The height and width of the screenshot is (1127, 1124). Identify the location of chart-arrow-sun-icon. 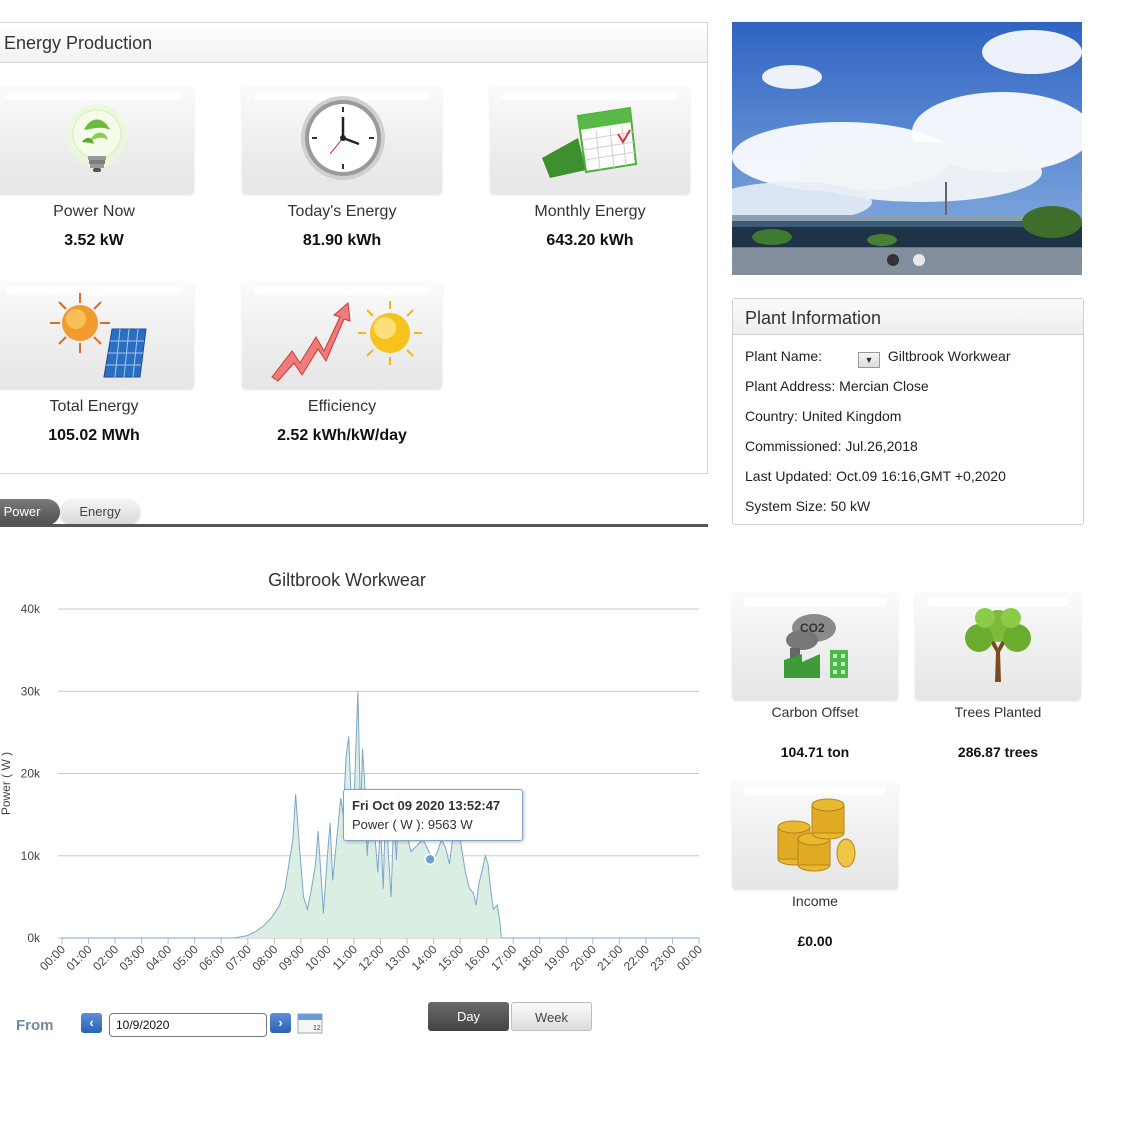
(346, 341).